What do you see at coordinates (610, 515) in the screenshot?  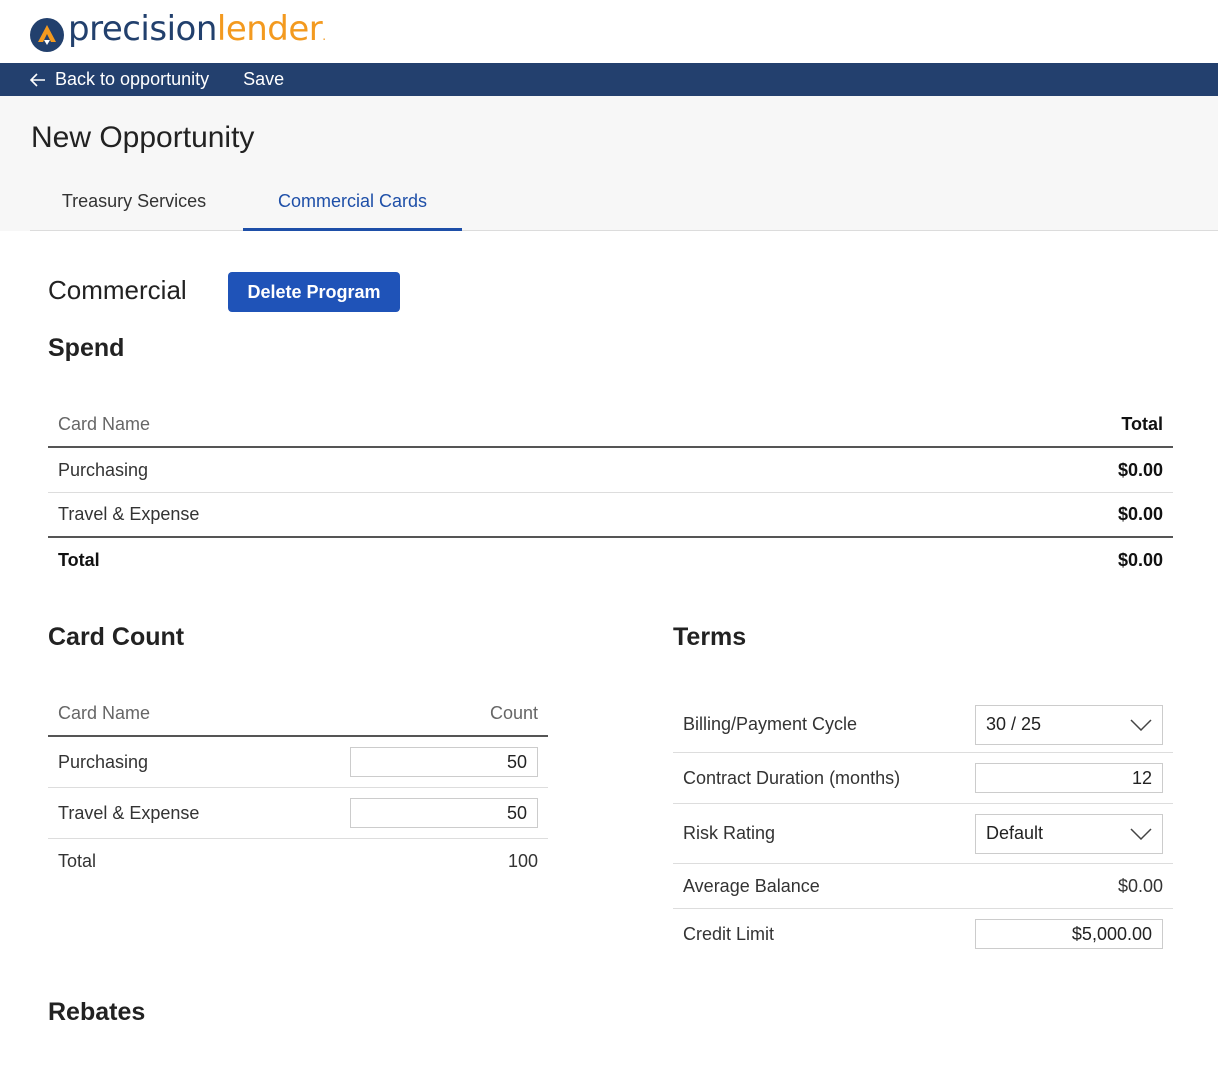 I see `table-row: Travel & Expense $0.00` at bounding box center [610, 515].